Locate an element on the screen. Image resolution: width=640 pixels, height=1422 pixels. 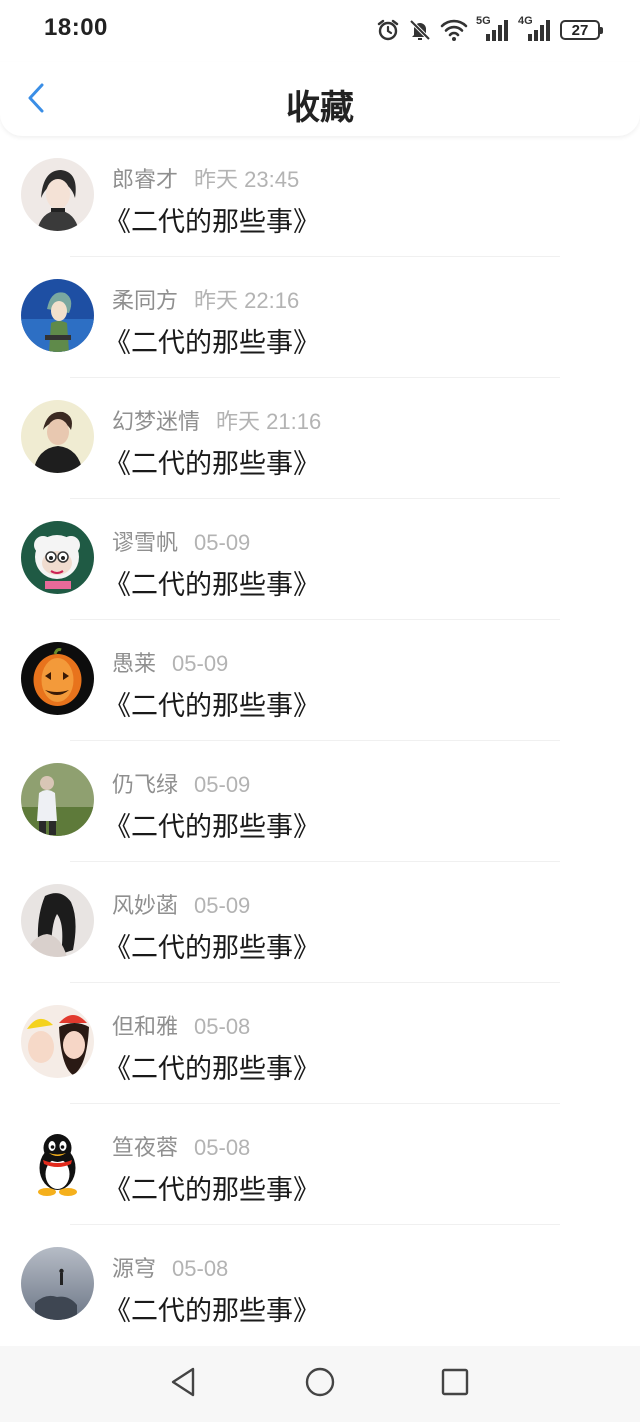
nav-back-button is located at coordinates (183, 1384).